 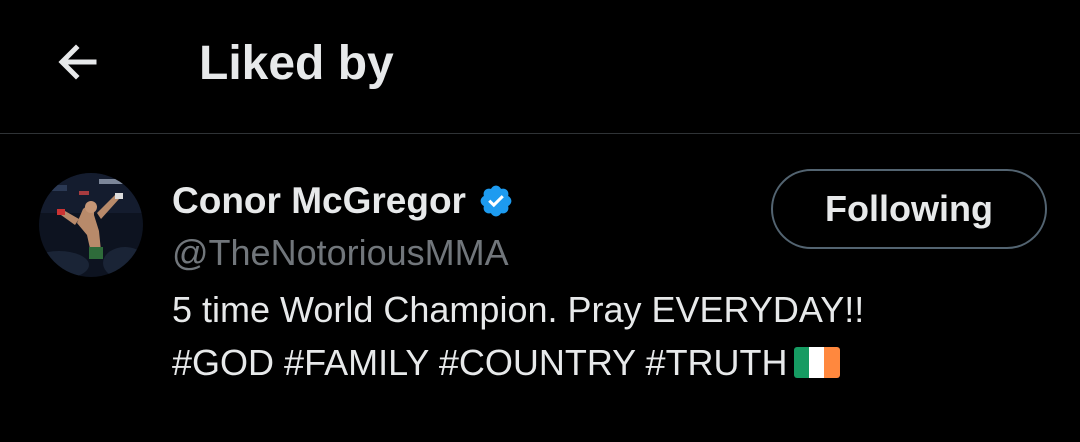 I want to click on verified-badge-icon, so click(x=496, y=201).